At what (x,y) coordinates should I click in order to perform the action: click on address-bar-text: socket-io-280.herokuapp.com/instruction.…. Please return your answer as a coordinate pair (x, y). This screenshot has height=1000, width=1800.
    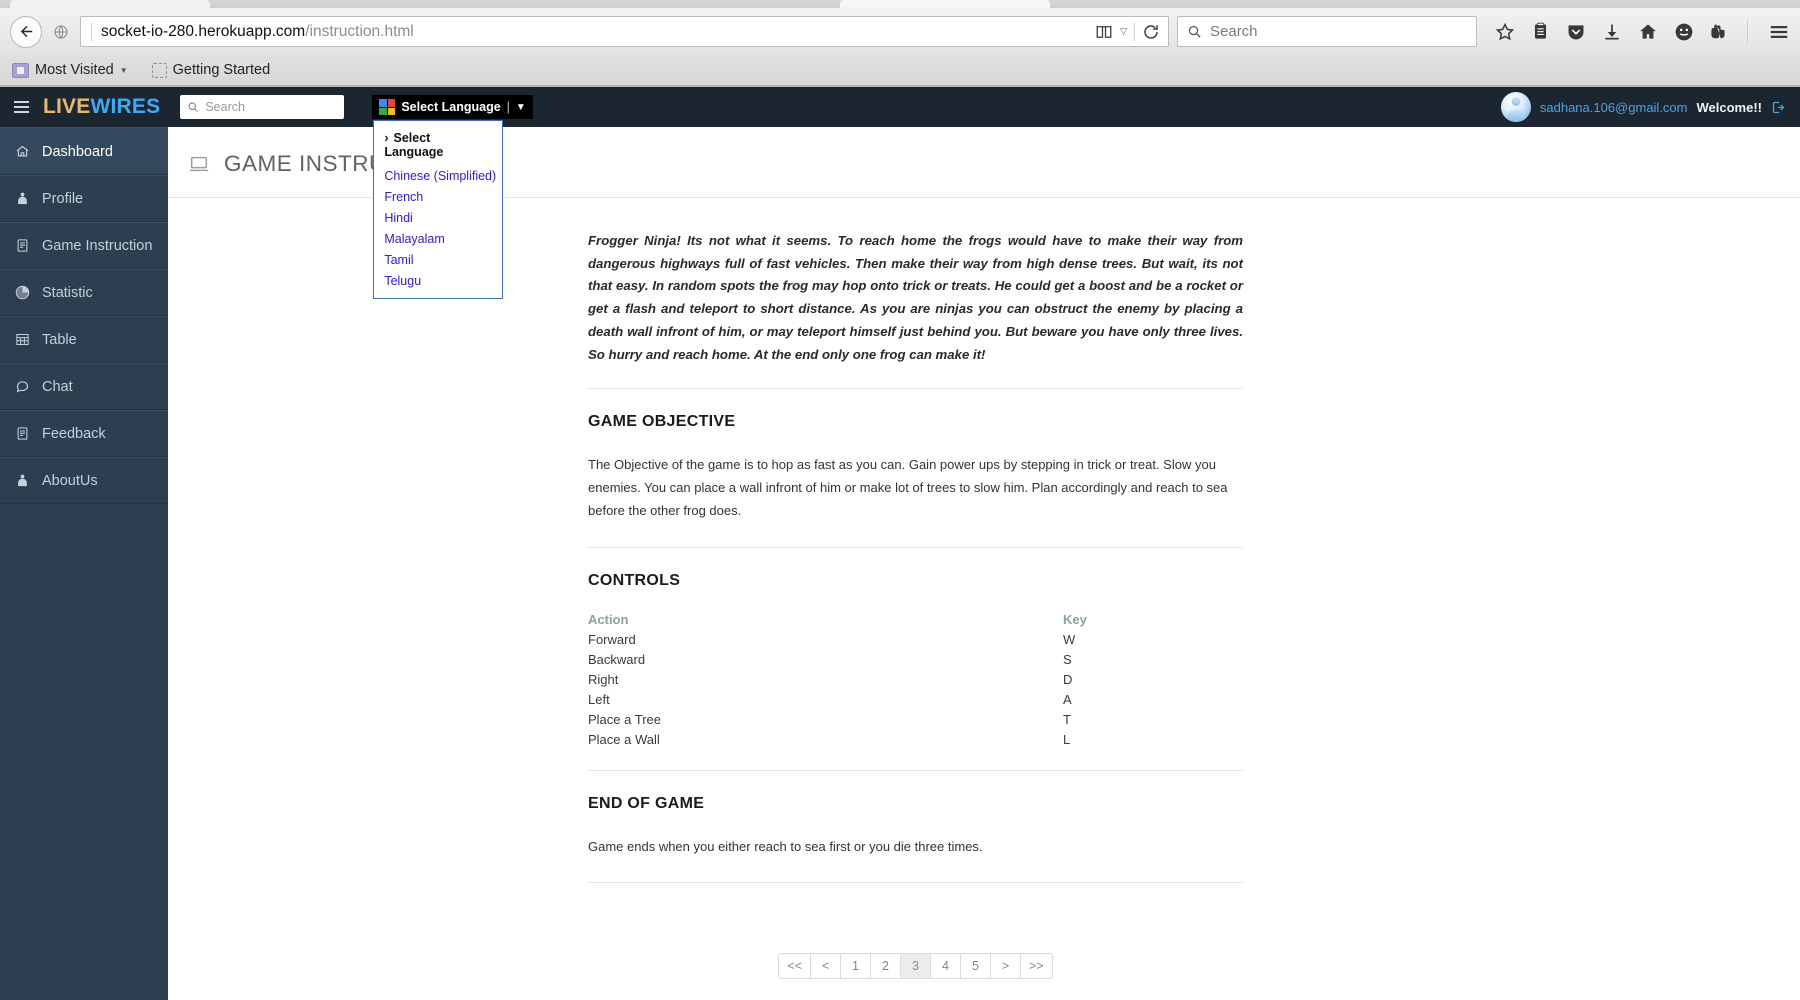
    Looking at the image, I should click on (257, 32).